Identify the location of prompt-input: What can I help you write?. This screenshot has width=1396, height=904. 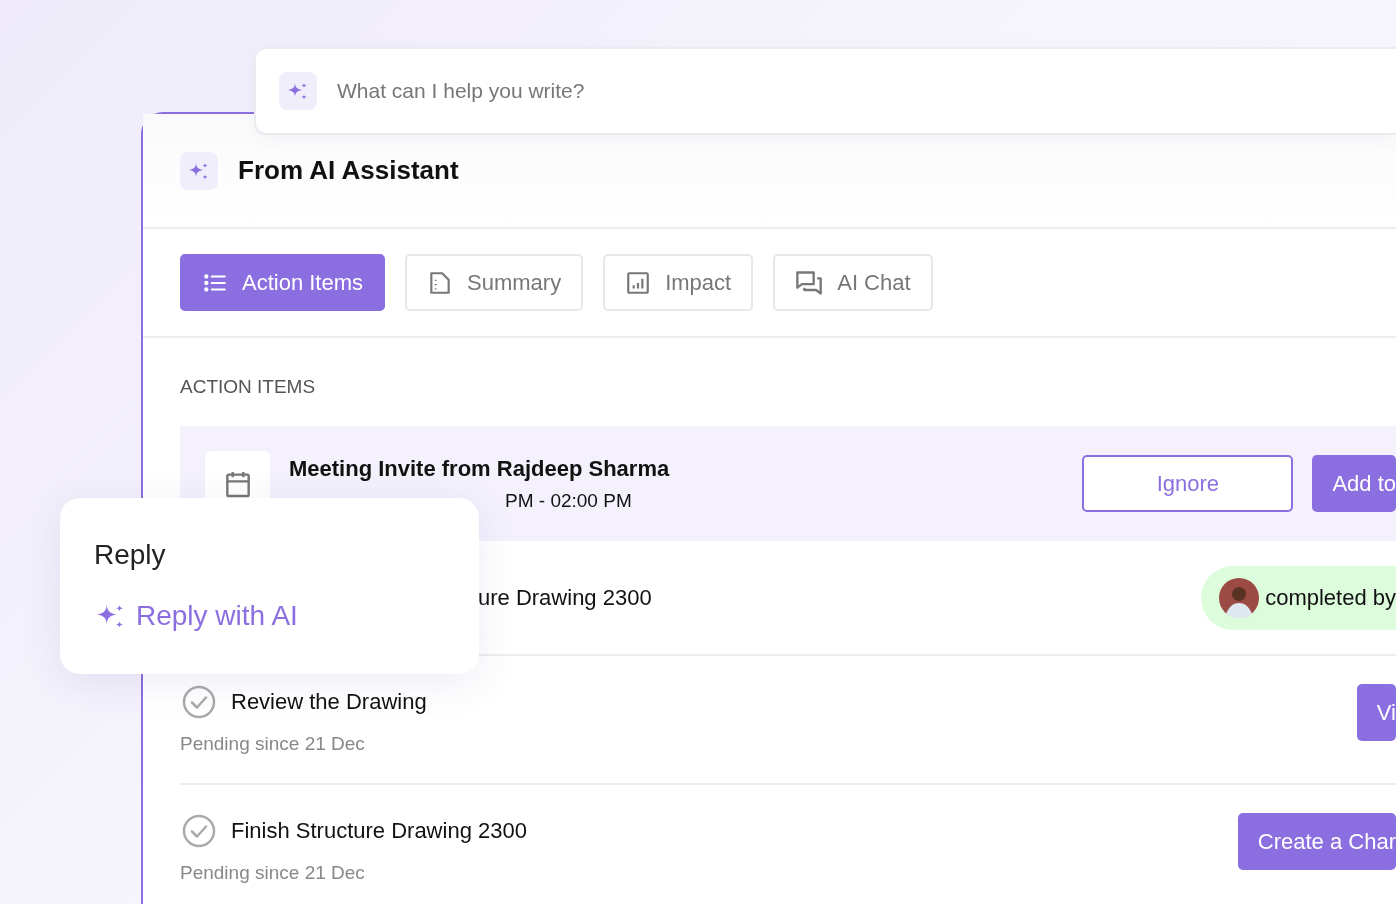
(865, 91).